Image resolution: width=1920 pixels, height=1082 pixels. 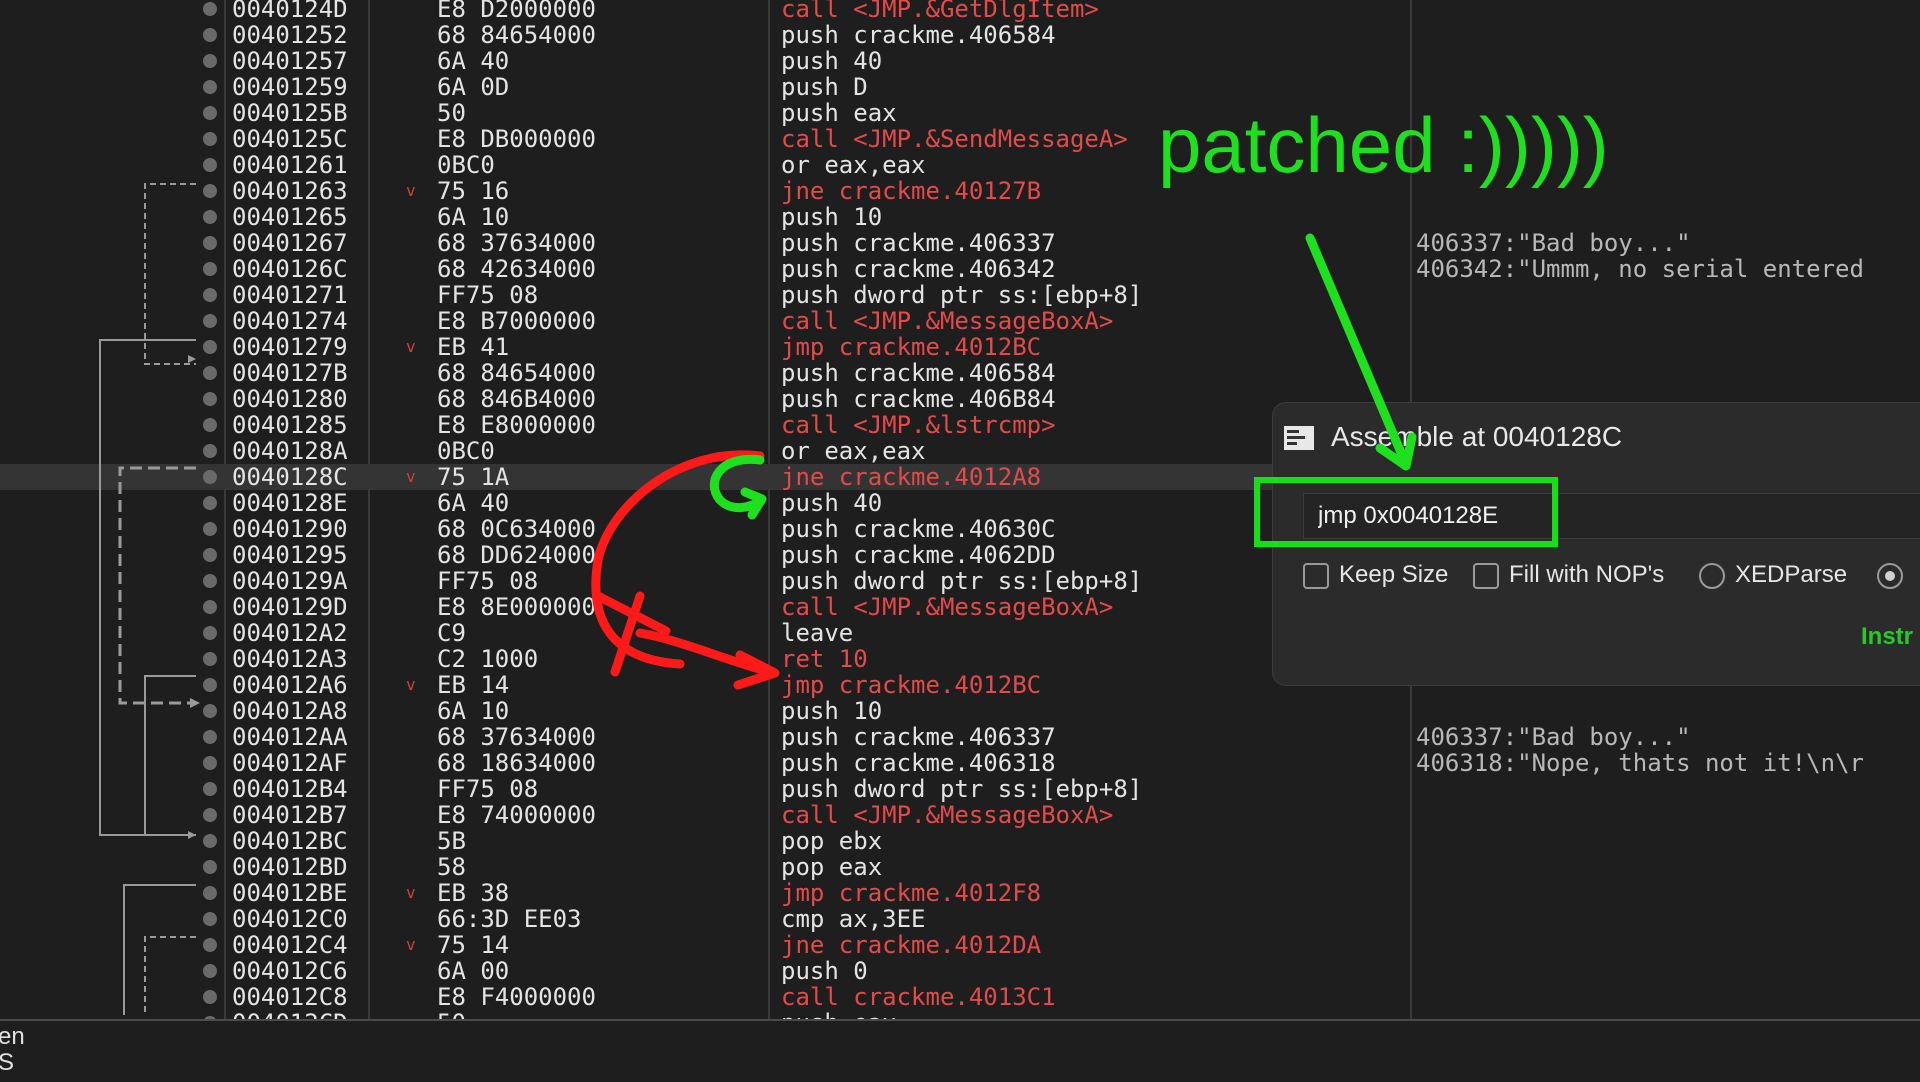 What do you see at coordinates (473, 347) in the screenshot?
I see `row-bytes: EB 41` at bounding box center [473, 347].